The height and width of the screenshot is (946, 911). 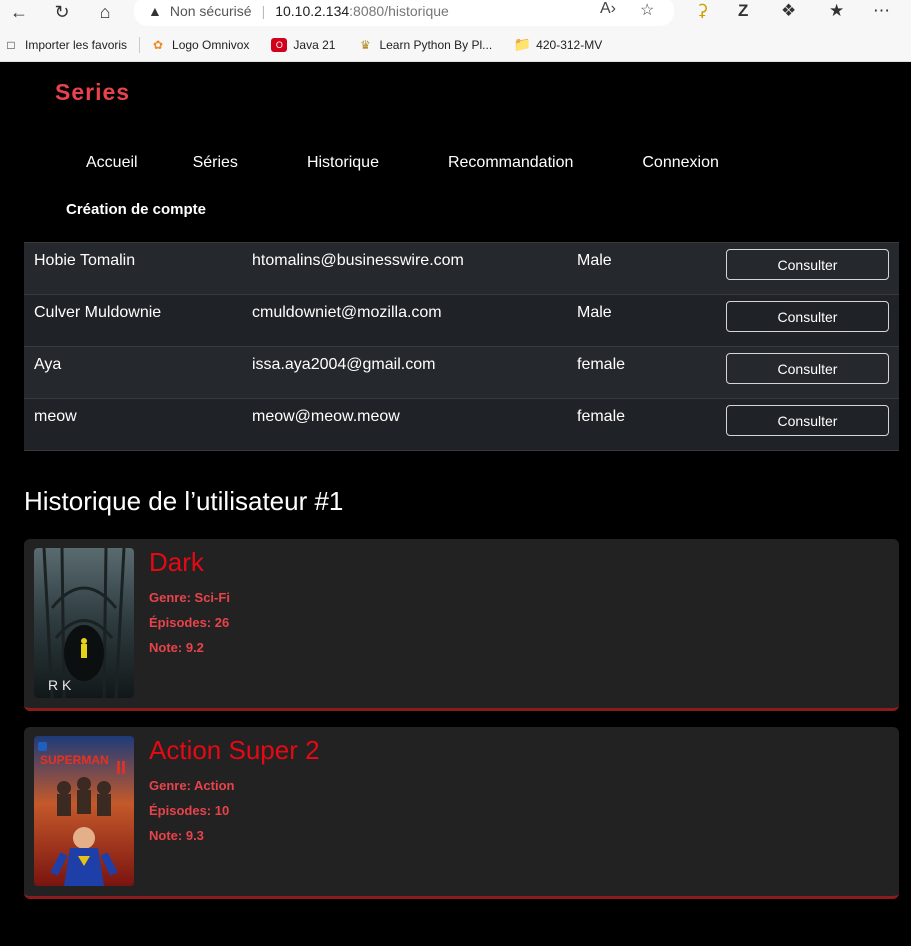 What do you see at coordinates (184, 501) in the screenshot?
I see `history-title: Historique de l’utilisateur #1` at bounding box center [184, 501].